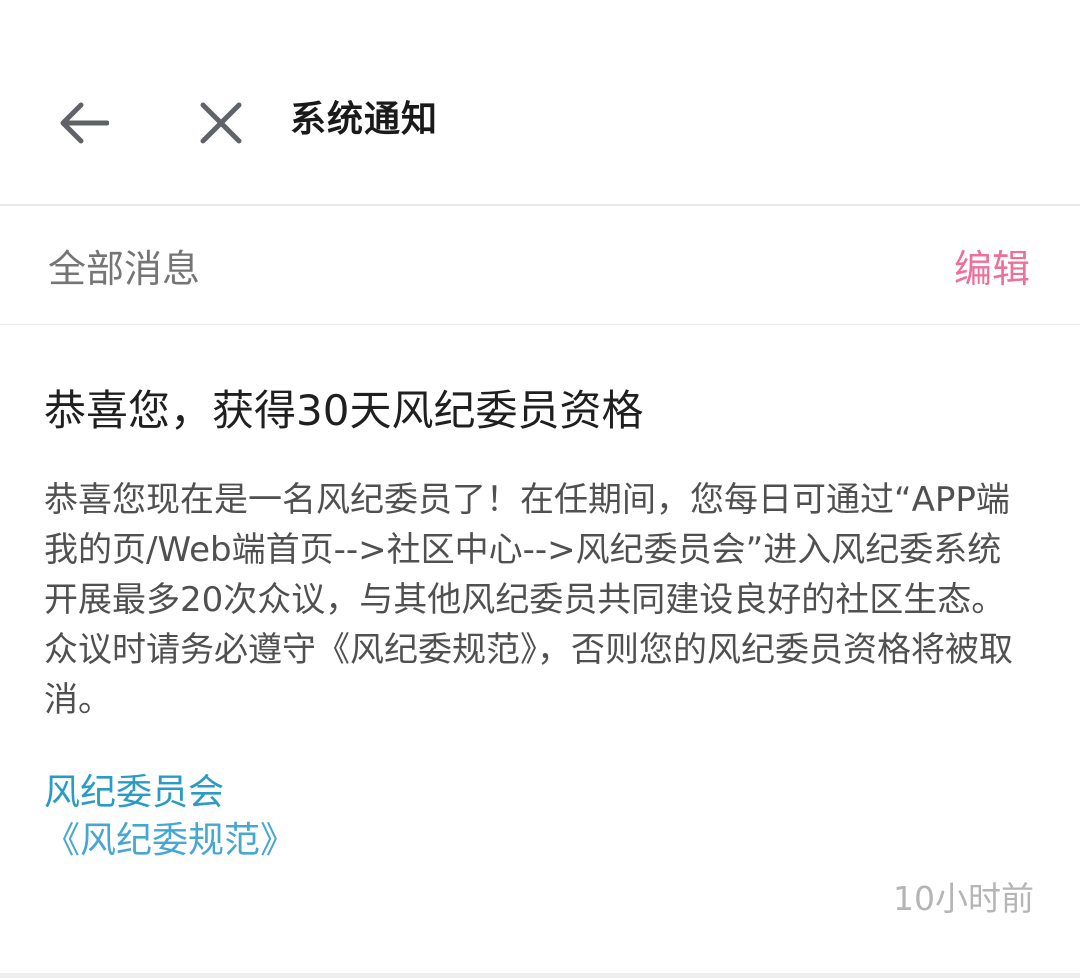  I want to click on back-button, so click(83, 123).